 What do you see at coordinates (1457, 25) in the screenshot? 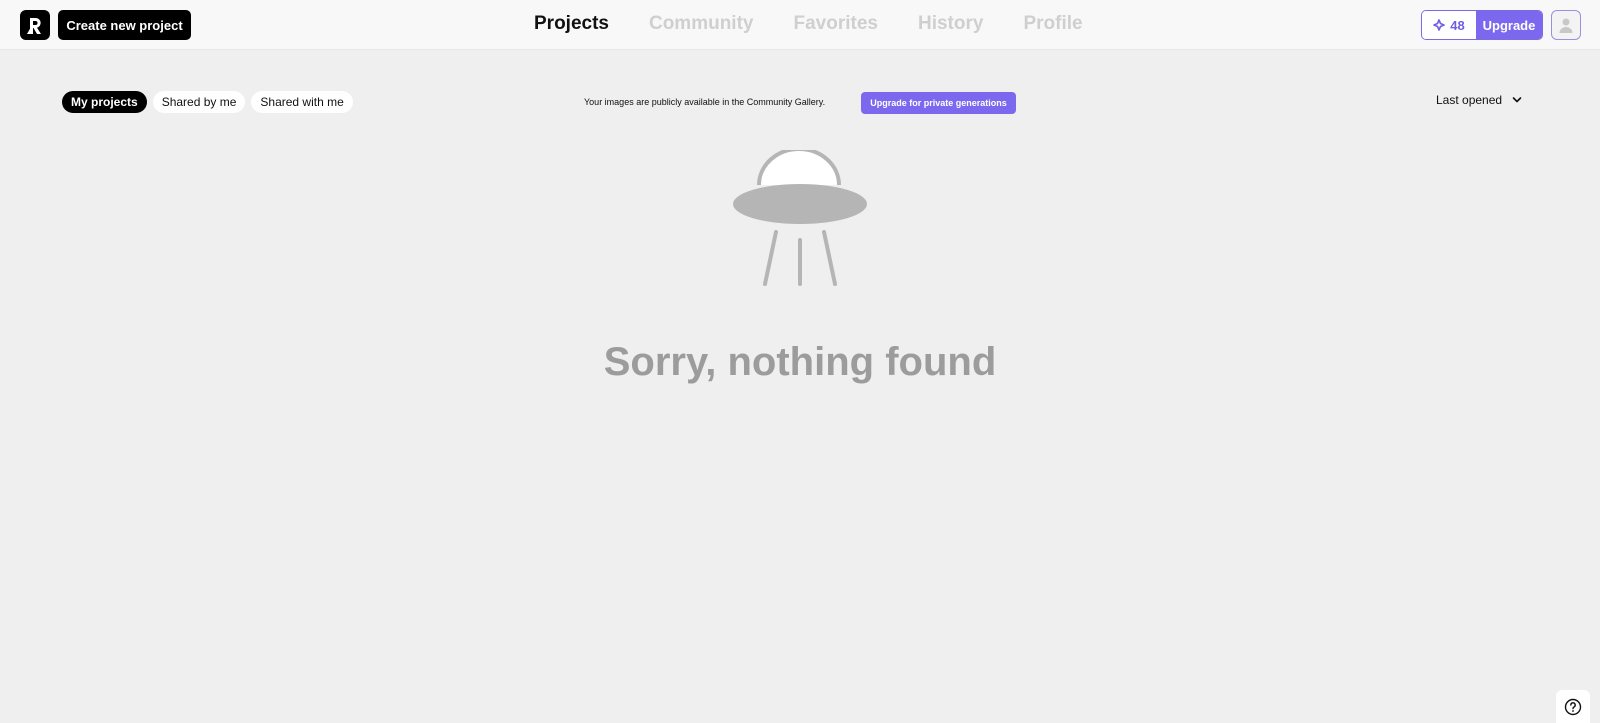
I see `credits-count: 48` at bounding box center [1457, 25].